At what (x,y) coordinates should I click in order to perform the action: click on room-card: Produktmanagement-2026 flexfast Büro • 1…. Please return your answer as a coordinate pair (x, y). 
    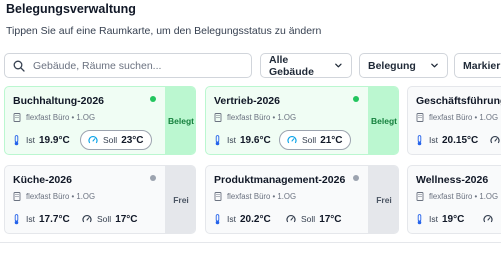
    Looking at the image, I should click on (302, 199).